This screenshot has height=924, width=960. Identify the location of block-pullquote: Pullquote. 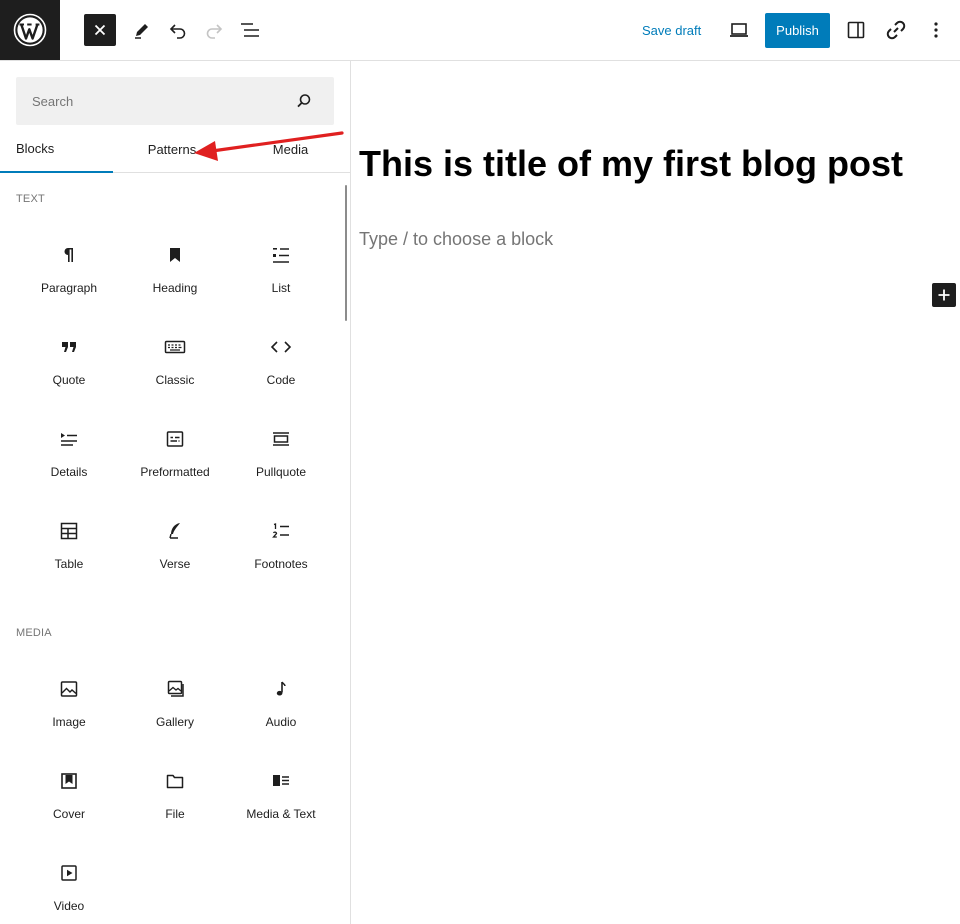
(281, 473).